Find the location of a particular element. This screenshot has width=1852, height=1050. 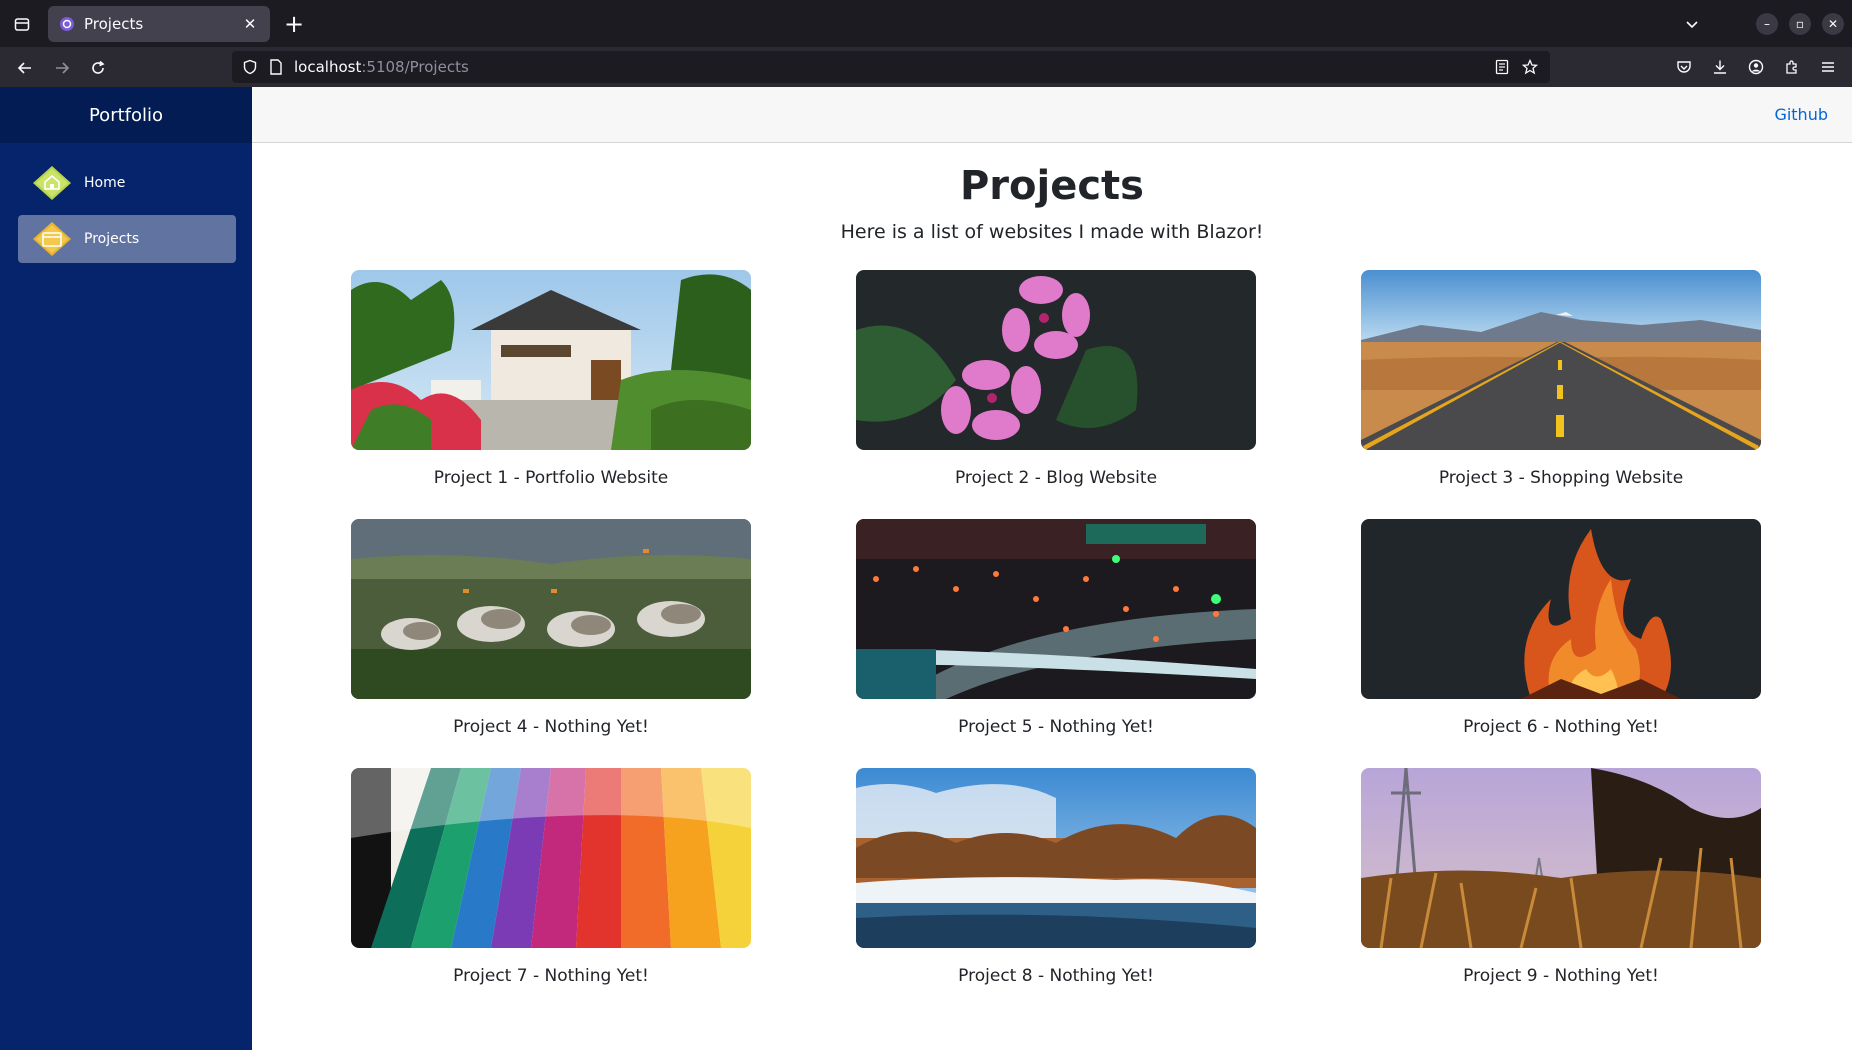

sidebar: Portfolio Home Projects is located at coordinates (126, 568).